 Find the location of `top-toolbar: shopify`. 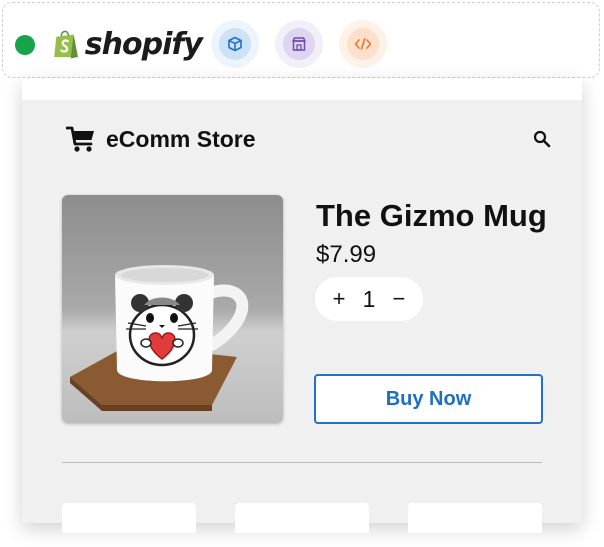

top-toolbar: shopify is located at coordinates (301, 40).